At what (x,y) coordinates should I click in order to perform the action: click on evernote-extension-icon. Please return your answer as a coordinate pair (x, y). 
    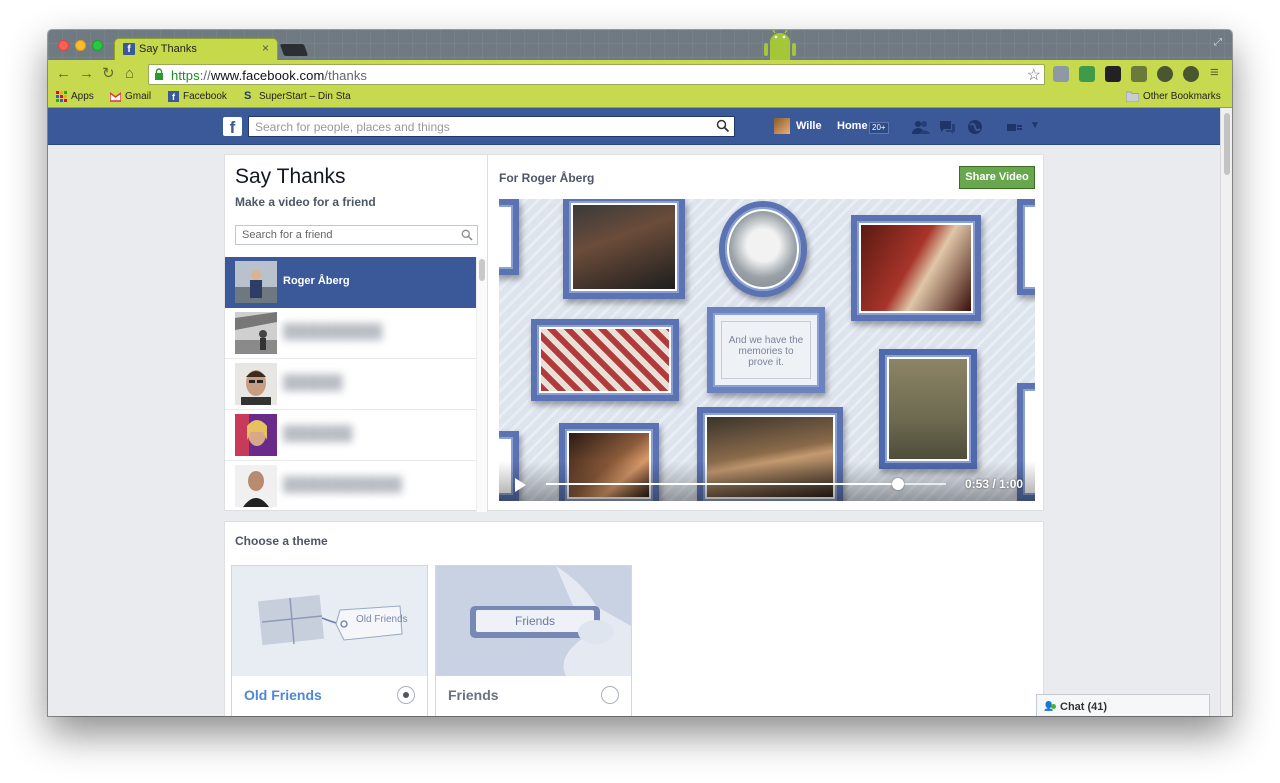
    Looking at the image, I should click on (1113, 74).